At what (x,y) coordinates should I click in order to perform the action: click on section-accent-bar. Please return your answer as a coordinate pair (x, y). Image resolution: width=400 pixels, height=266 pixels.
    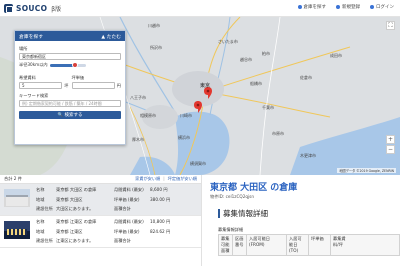
    Looking at the image, I should click on (219, 213).